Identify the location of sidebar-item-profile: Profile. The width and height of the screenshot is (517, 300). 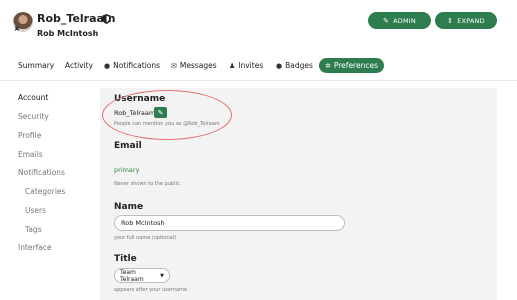
(29, 135).